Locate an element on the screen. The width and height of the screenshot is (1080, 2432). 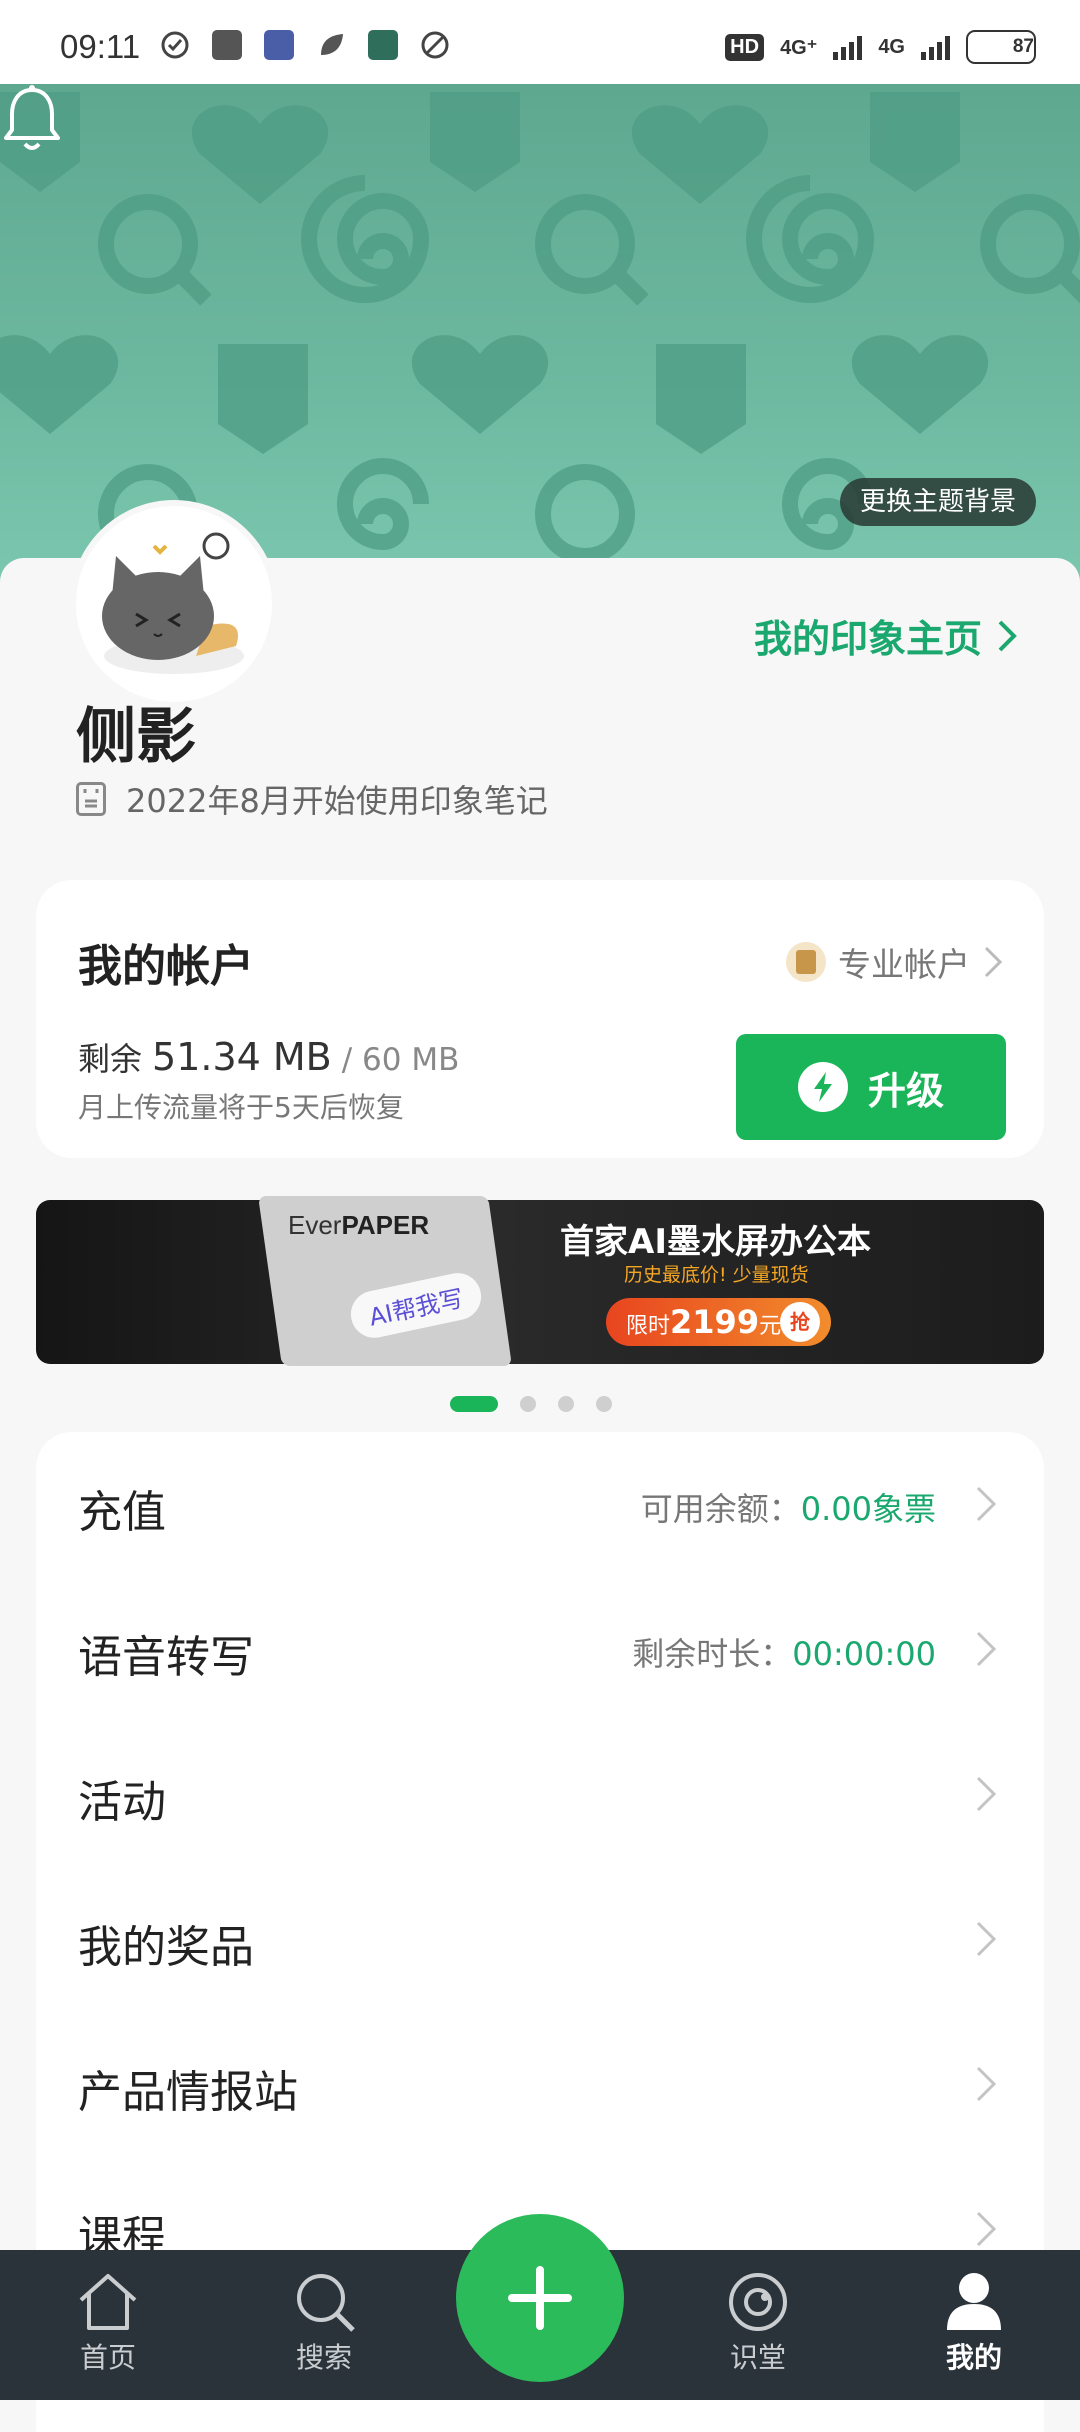
app-square-icon is located at coordinates (227, 45).